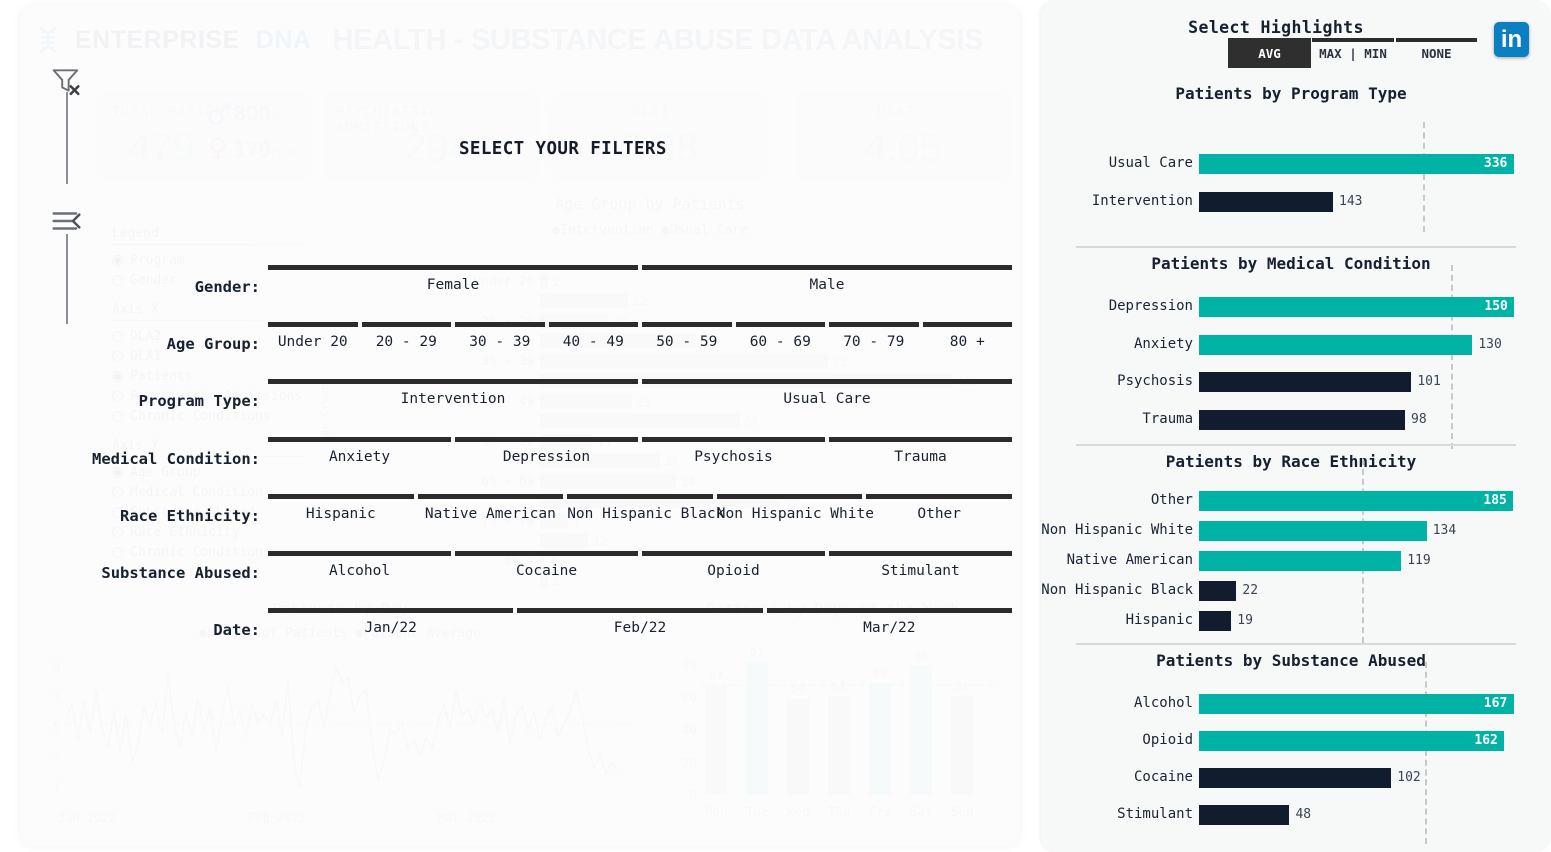  Describe the element at coordinates (1511, 39) in the screenshot. I see `linkedin-icon: in` at that location.